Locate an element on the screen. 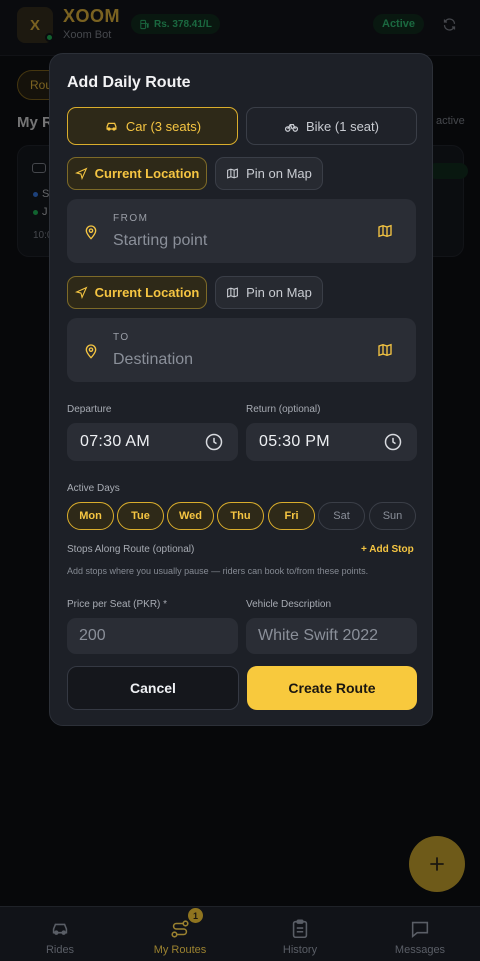 This screenshot has width=480, height=961. nav-messages: Messages is located at coordinates (420, 934).